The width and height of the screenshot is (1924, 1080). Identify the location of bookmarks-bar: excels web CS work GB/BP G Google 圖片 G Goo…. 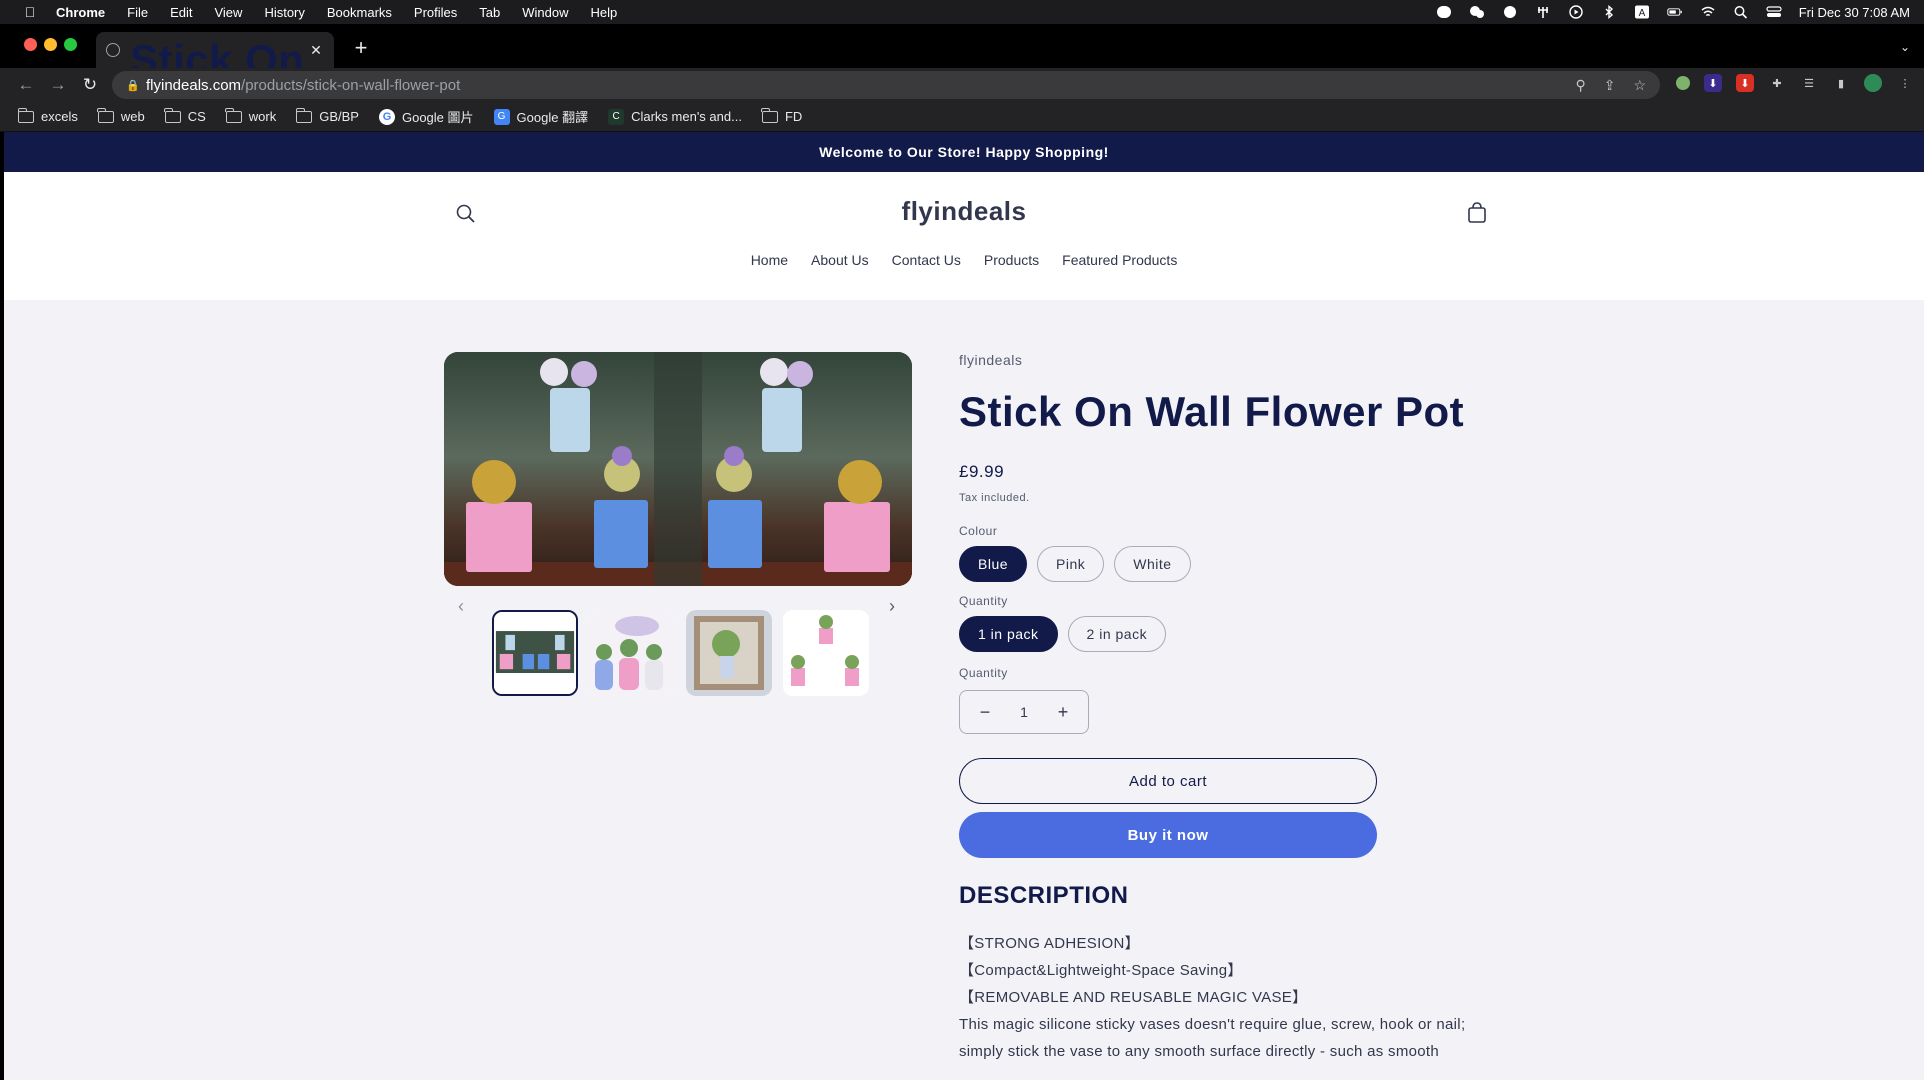
(962, 117).